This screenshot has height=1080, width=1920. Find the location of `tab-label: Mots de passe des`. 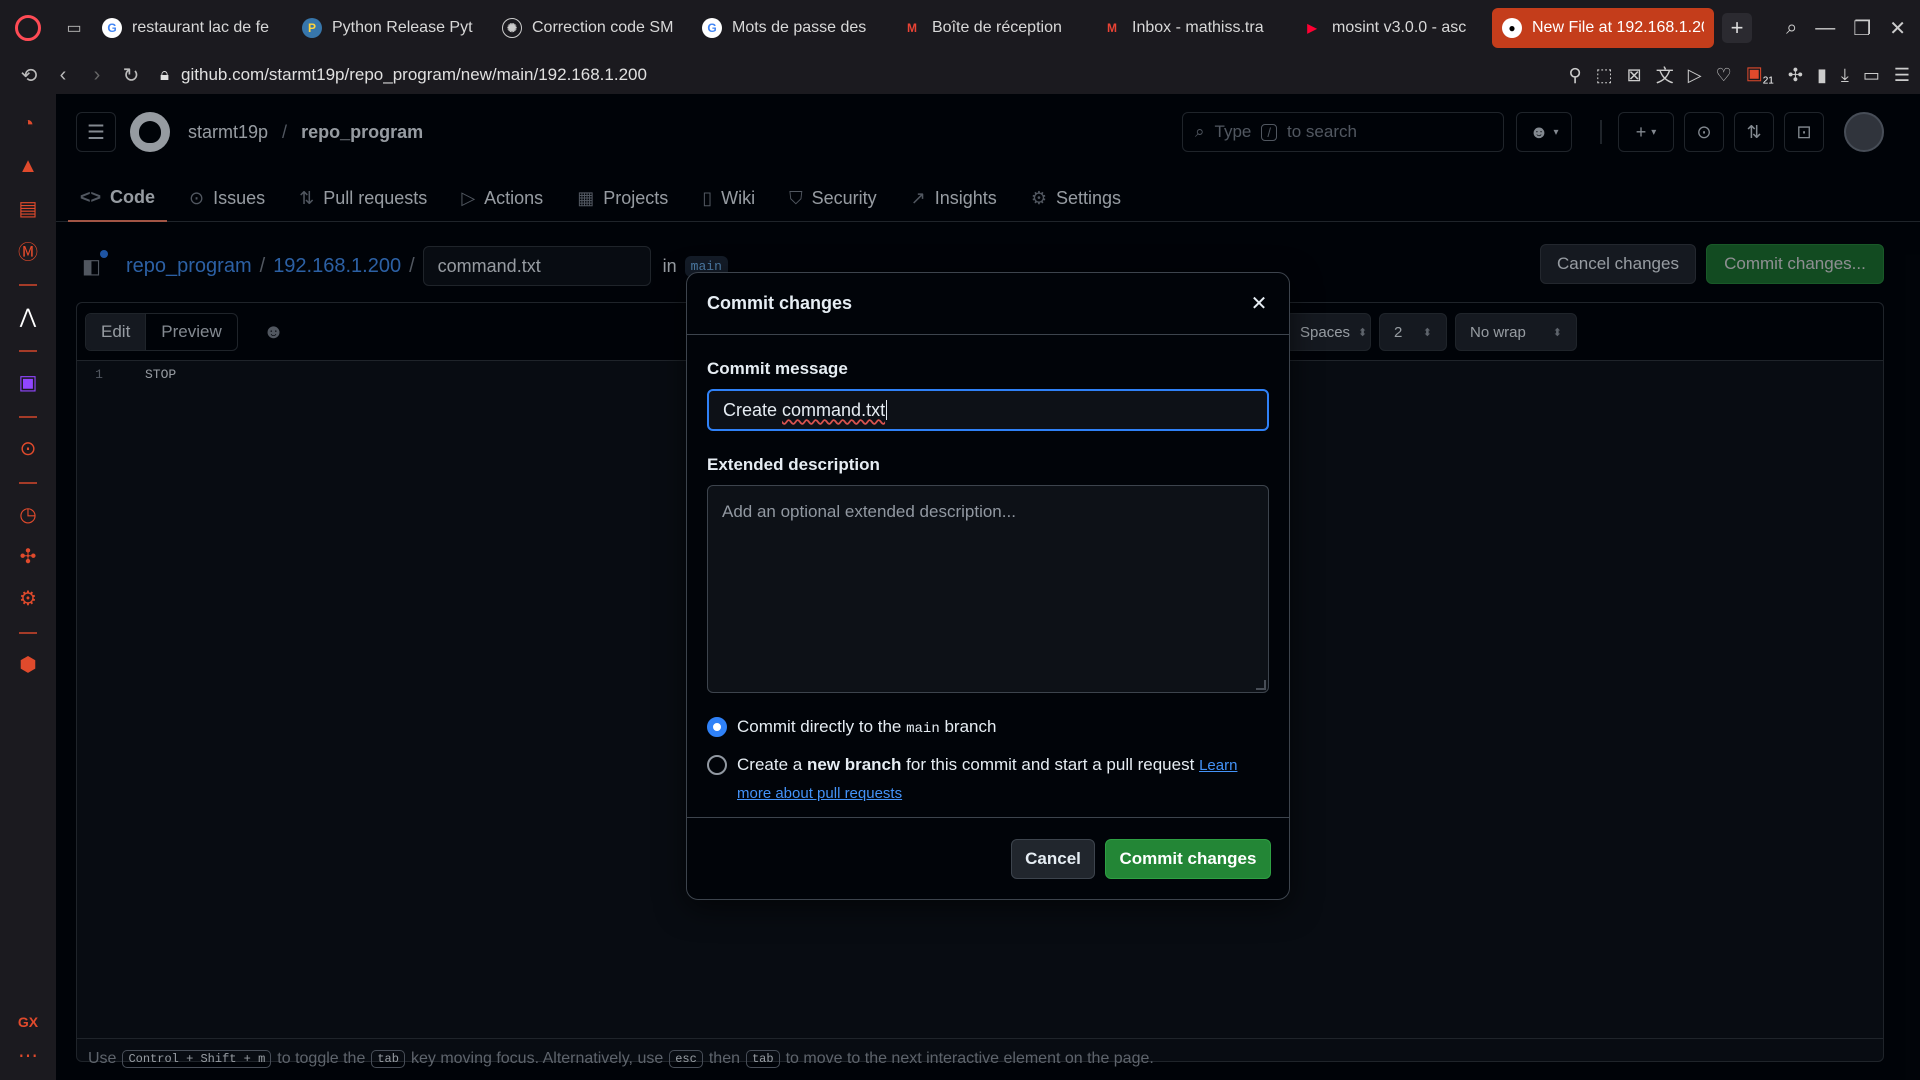

tab-label: Mots de passe des is located at coordinates (799, 27).